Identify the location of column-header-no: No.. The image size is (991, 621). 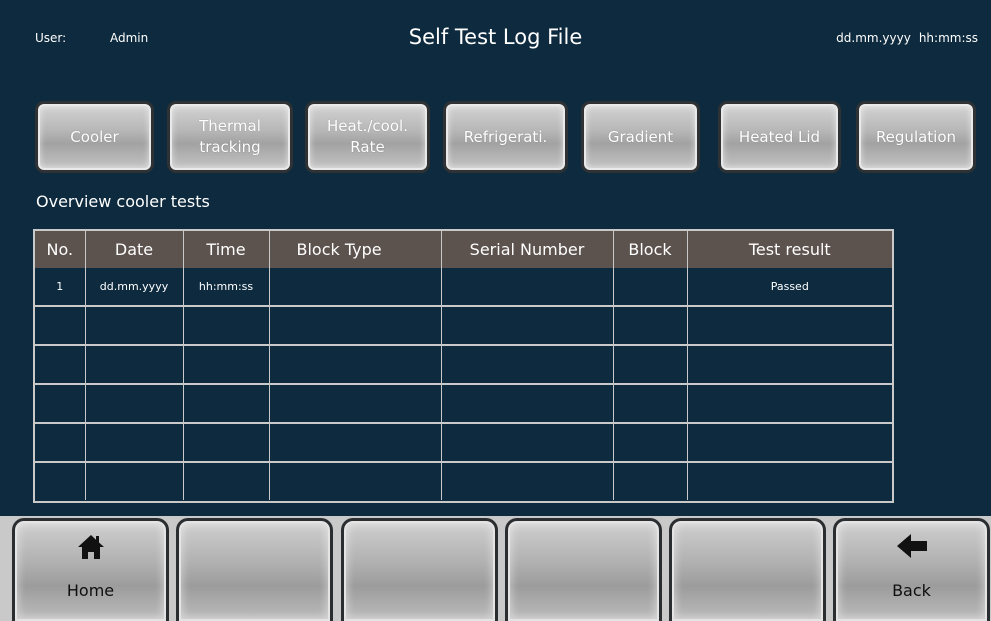
(60, 249).